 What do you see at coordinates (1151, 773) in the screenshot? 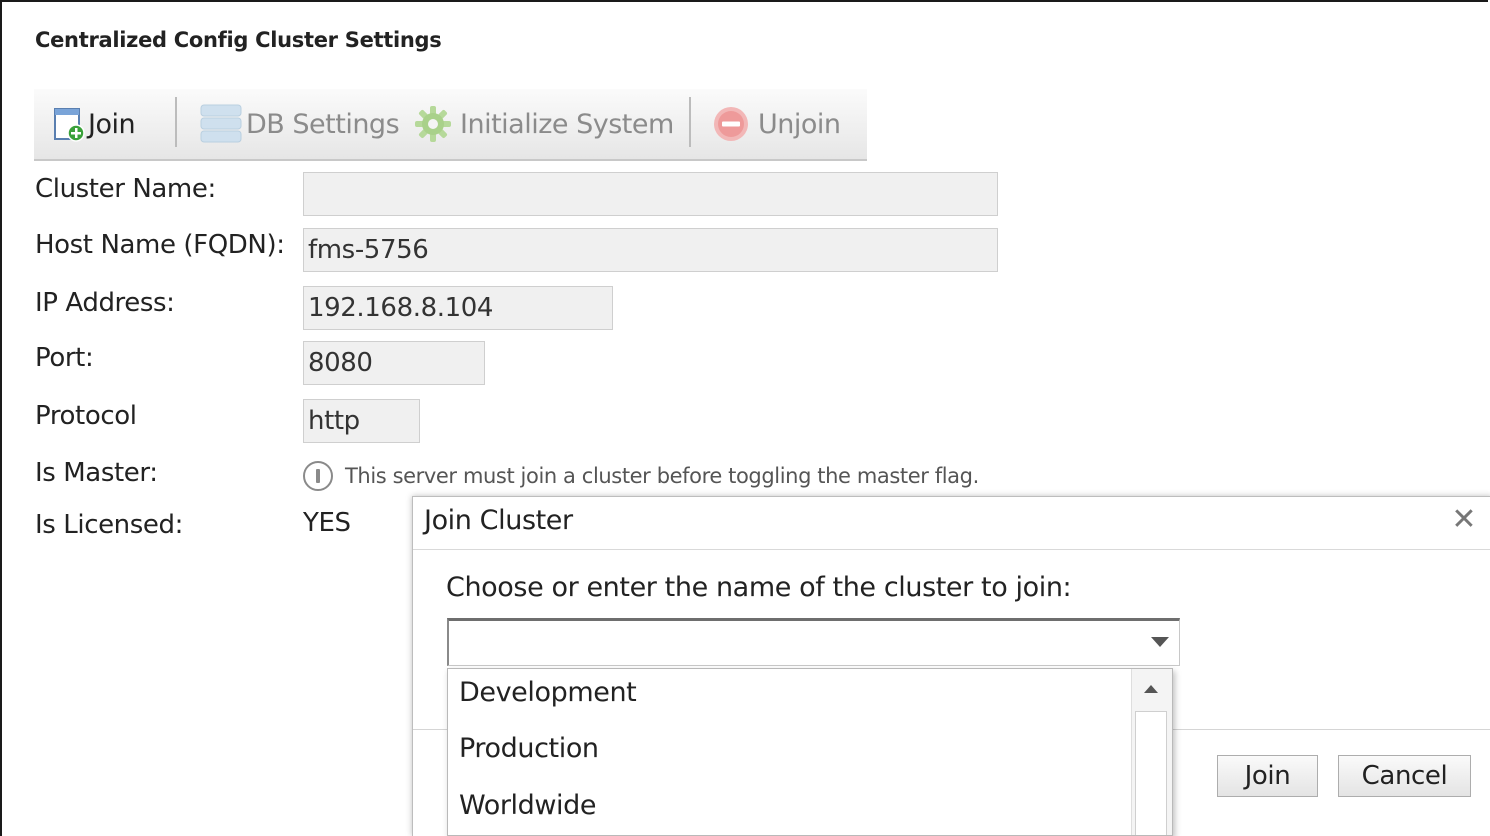
I see `scrollbar-thumb` at bounding box center [1151, 773].